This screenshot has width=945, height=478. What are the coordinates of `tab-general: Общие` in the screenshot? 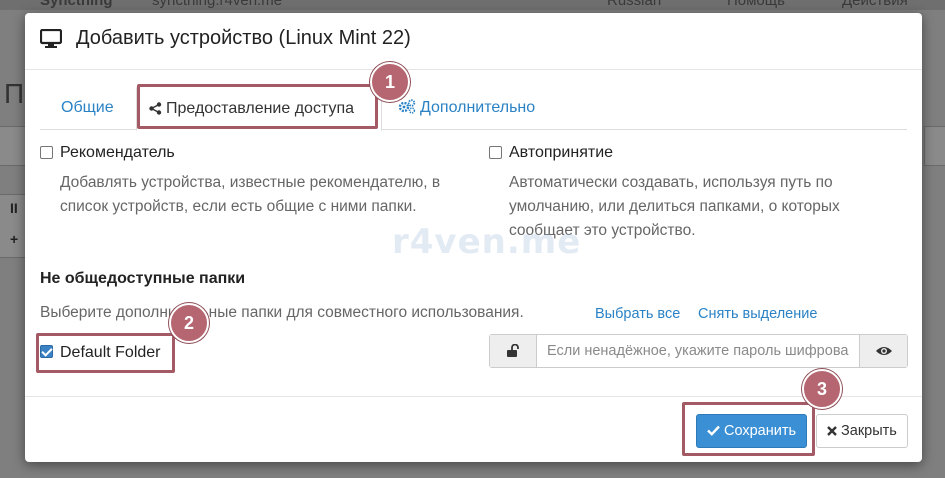 It's located at (87, 107).